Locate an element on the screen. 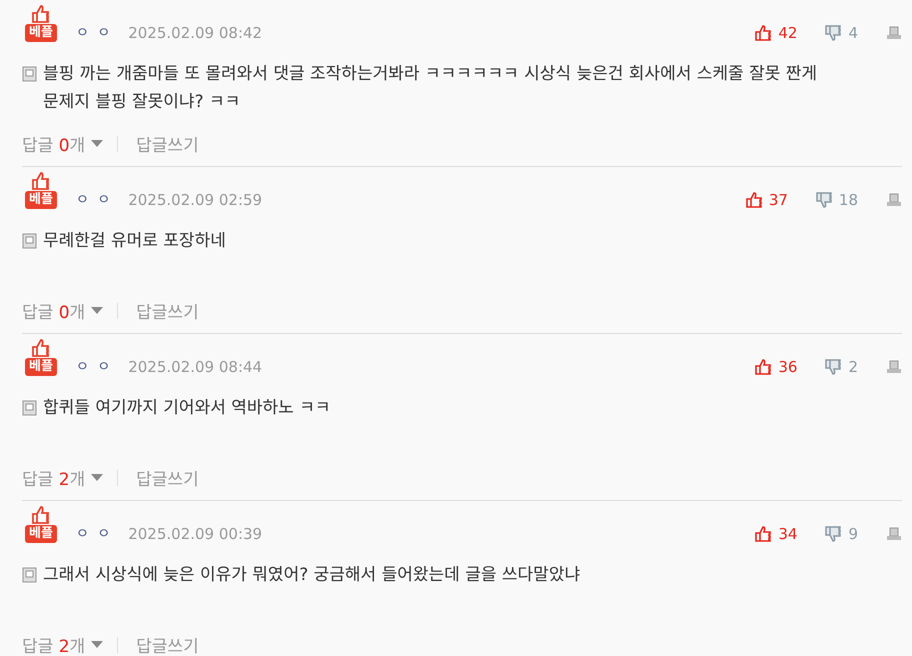  comment-text: 그래서 시상식에 늦은 이유가 뭐였어? 궁금해서 들어왔는데 글을 쓰다말았냐 is located at coordinates (311, 575).